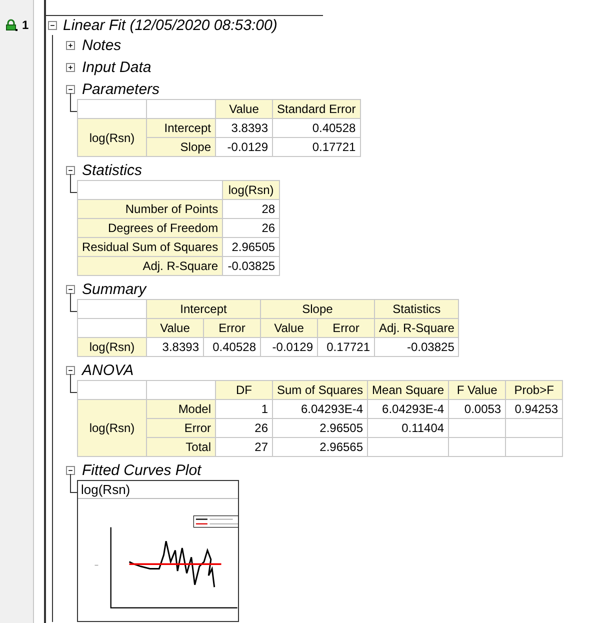  I want to click on column-group-header: Intercept, so click(203, 309).